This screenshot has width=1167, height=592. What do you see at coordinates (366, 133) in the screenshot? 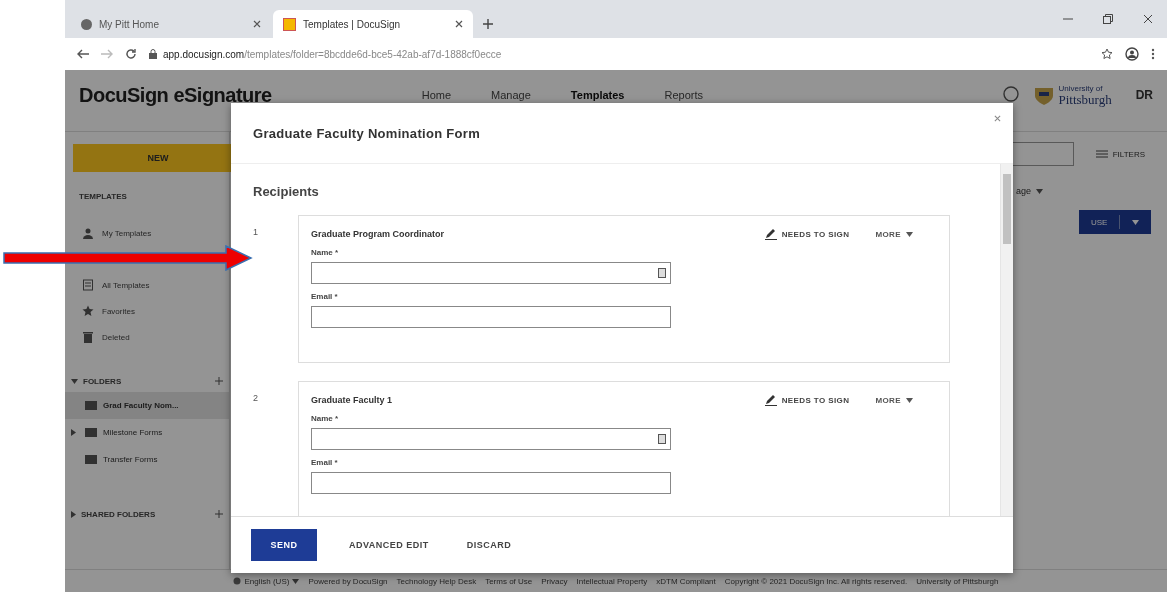
I see `dialog-title: Graduate Faculty Nomination Form` at bounding box center [366, 133].